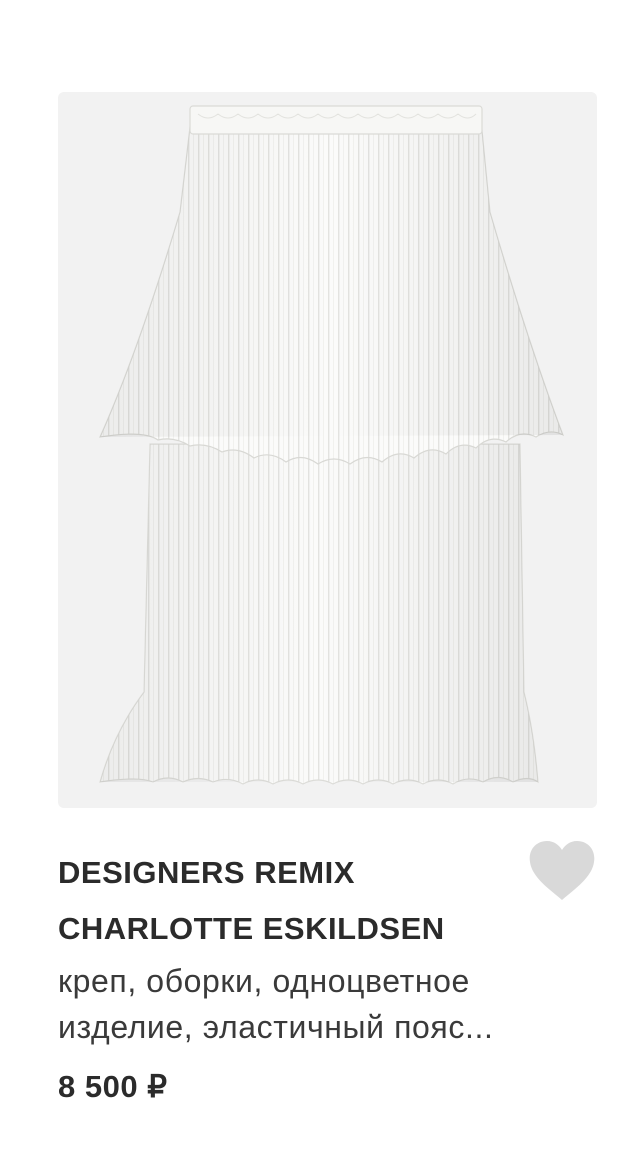 This screenshot has height=1165, width=641. What do you see at coordinates (288, 901) in the screenshot?
I see `product-brand: DESIGNERS REMIX CHARLOTTE ESKILDSEN` at bounding box center [288, 901].